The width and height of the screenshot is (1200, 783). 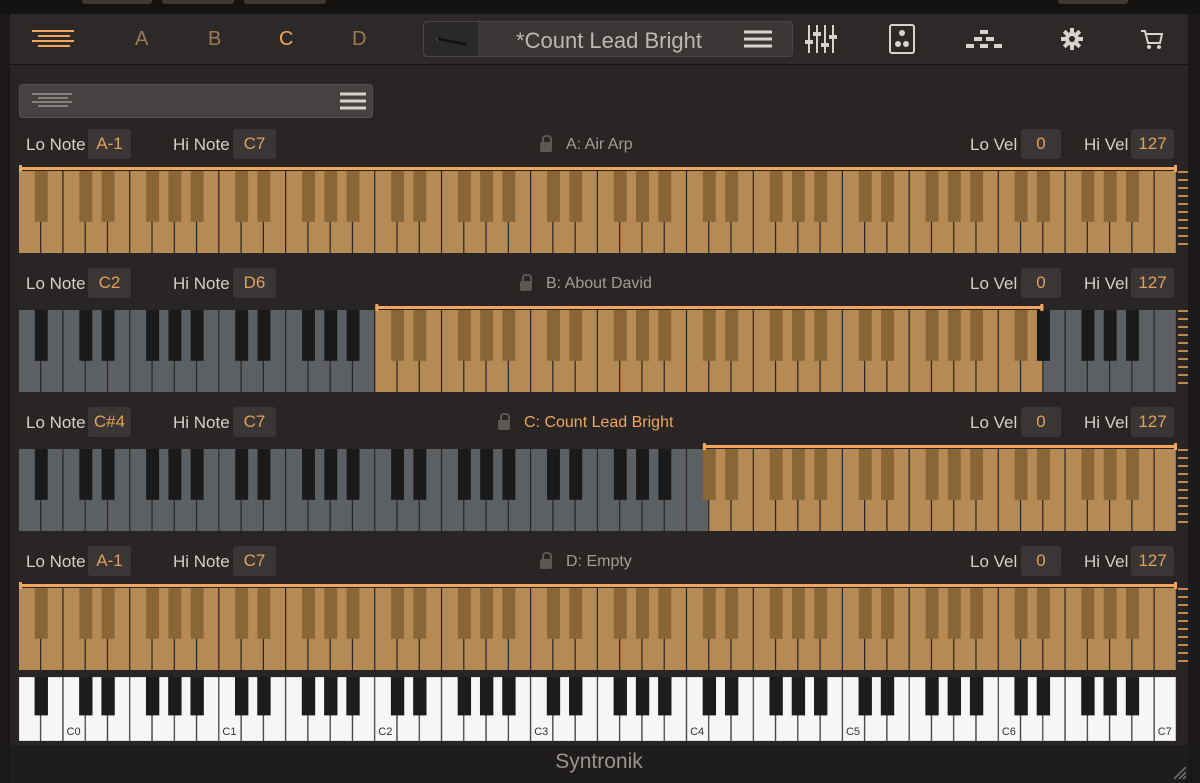 What do you see at coordinates (1152, 561) in the screenshot?
I see `zone-d-hi-vel-field: 127` at bounding box center [1152, 561].